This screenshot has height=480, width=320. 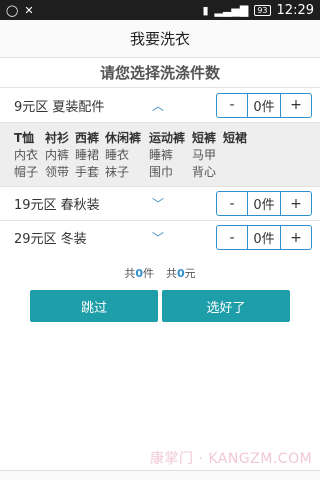 What do you see at coordinates (59, 107) in the screenshot?
I see `zone-label: 9元区 夏装配件` at bounding box center [59, 107].